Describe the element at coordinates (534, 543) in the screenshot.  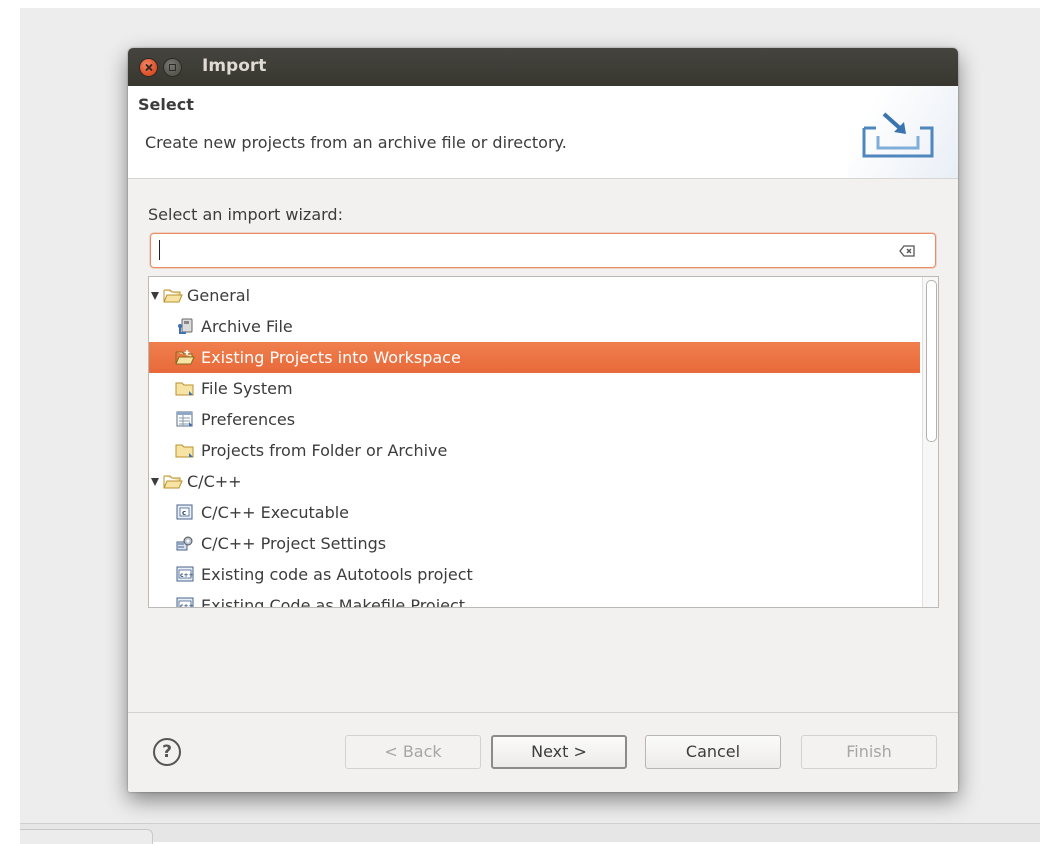
I see `tree-item-cpp-project-settings: C/C++ Project Settings` at that location.